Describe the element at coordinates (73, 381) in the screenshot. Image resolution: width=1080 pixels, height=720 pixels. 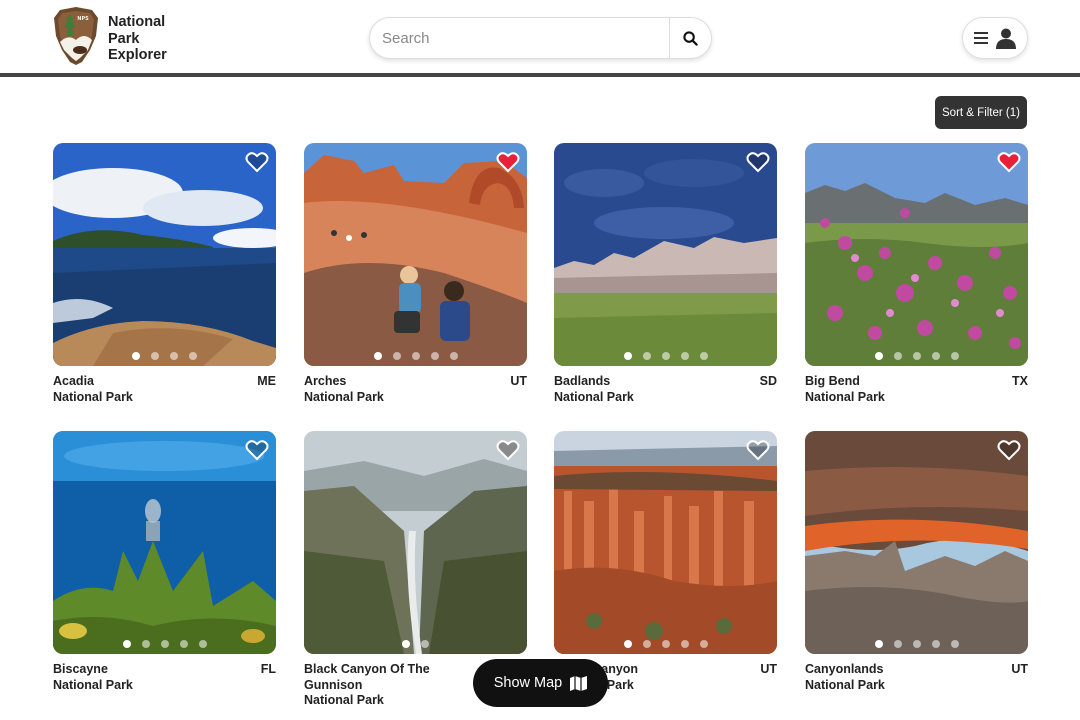
I see `park-name: Acadia` at that location.